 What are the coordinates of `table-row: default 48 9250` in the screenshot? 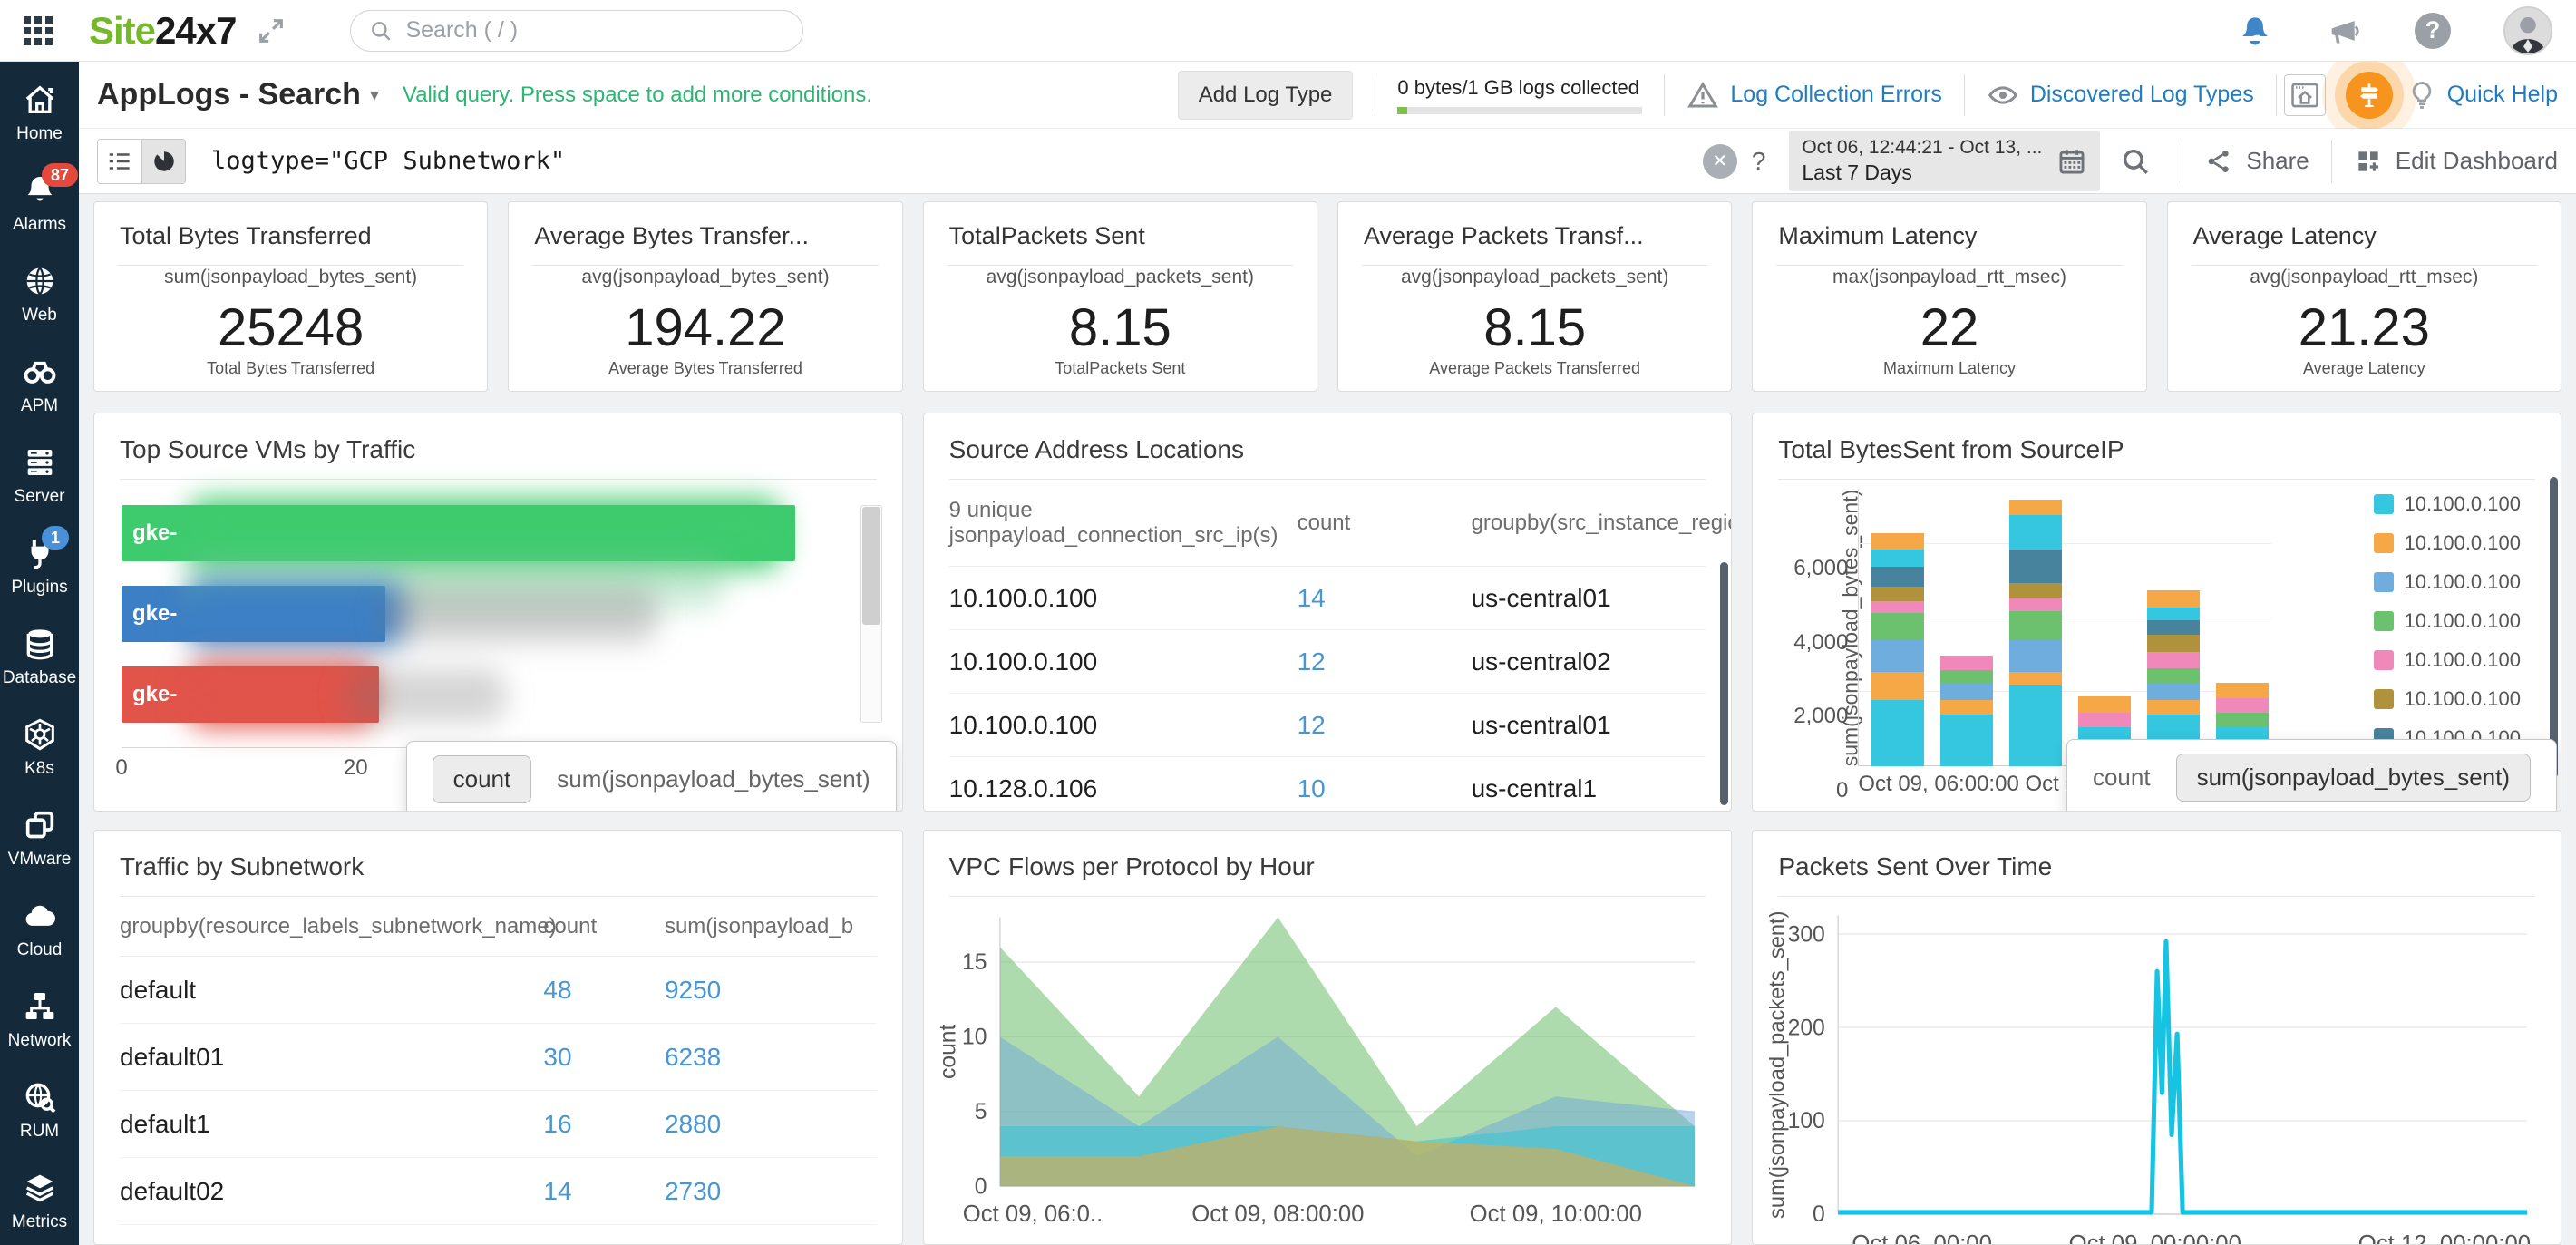 It's located at (498, 990).